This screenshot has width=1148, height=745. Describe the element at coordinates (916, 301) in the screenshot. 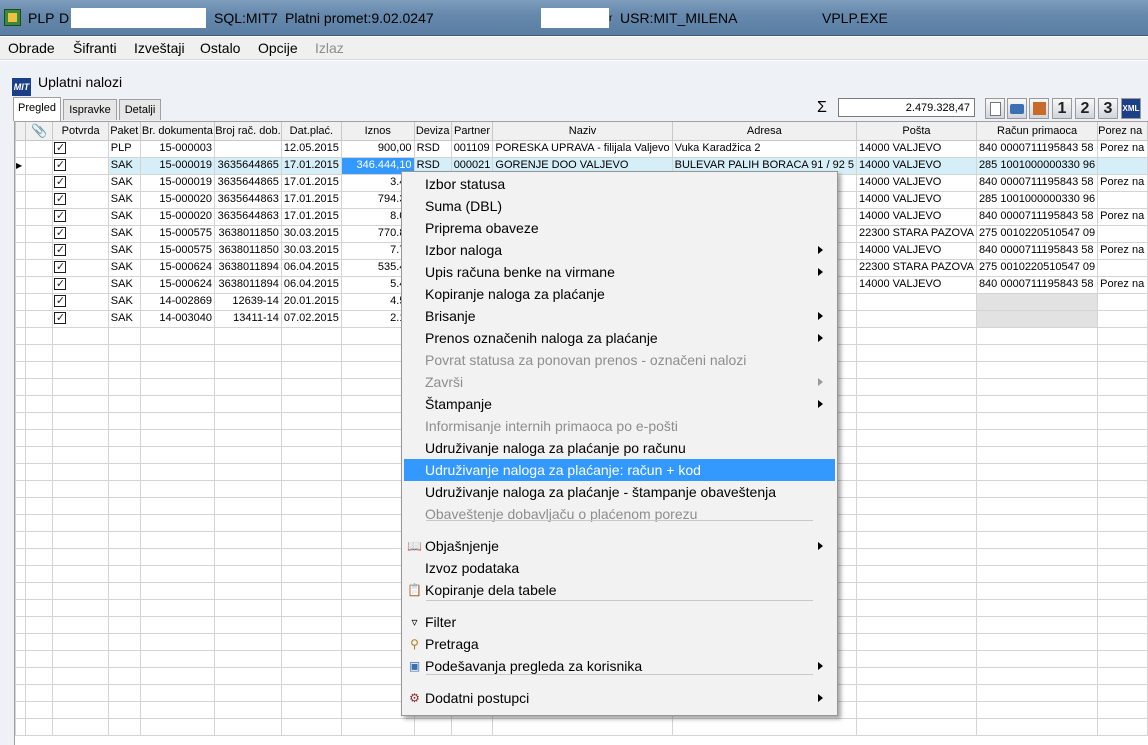

I see `cell-posta` at that location.